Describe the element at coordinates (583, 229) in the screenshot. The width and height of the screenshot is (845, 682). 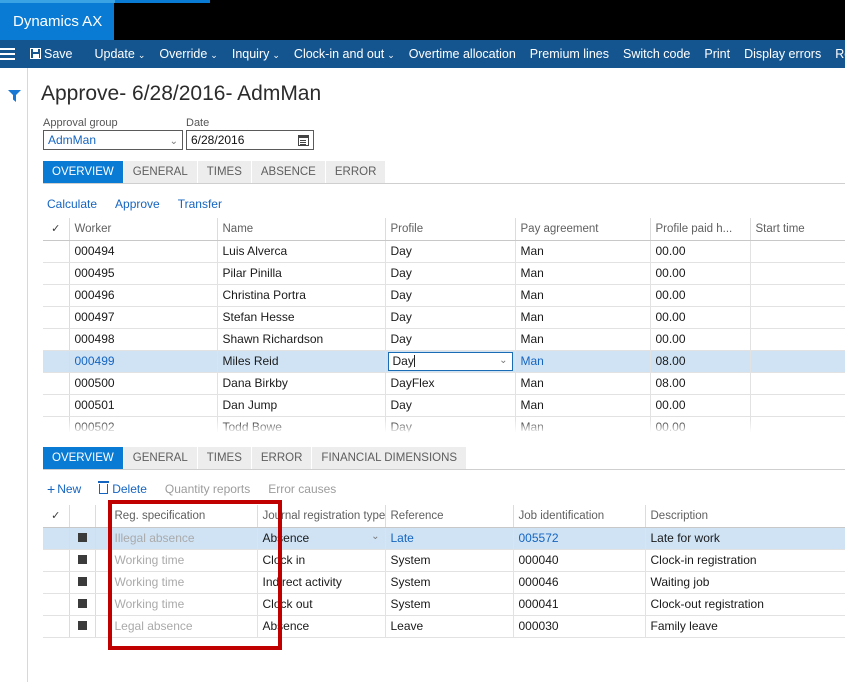
I see `column-header-pay-agreement: Pay agreement` at that location.